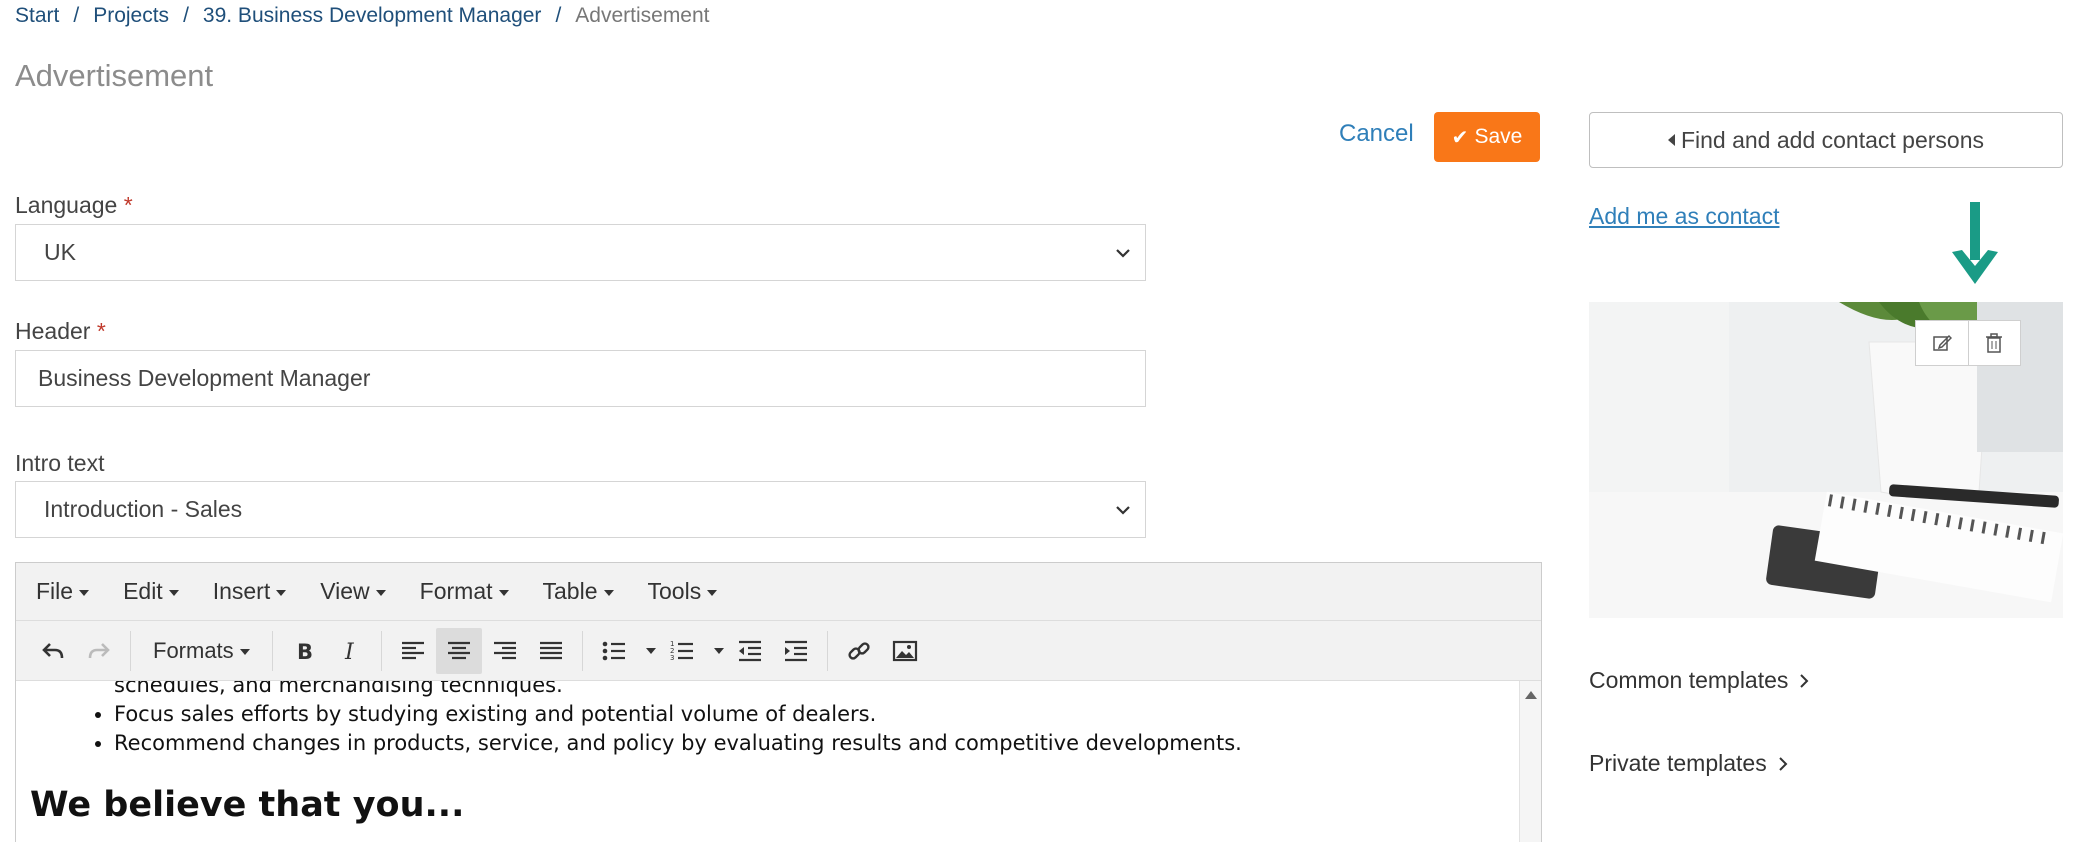 This screenshot has width=2075, height=842. I want to click on header-input: Business Development Manager, so click(580, 378).